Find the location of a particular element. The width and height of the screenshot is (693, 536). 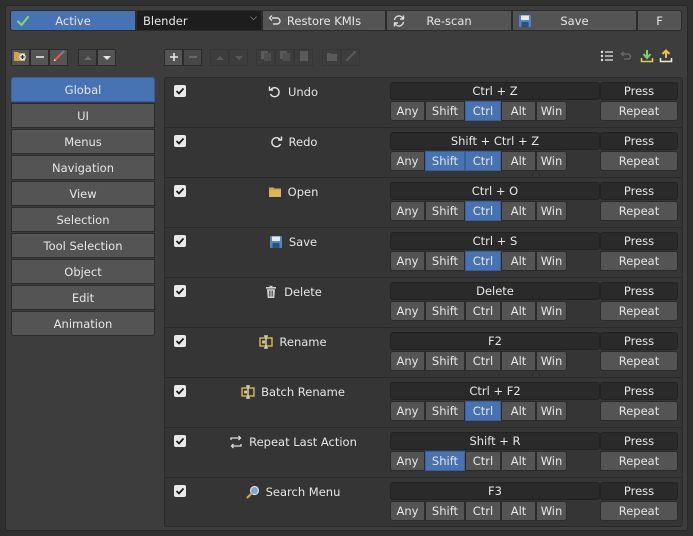

category-item: Tool Selection is located at coordinates (83, 245).